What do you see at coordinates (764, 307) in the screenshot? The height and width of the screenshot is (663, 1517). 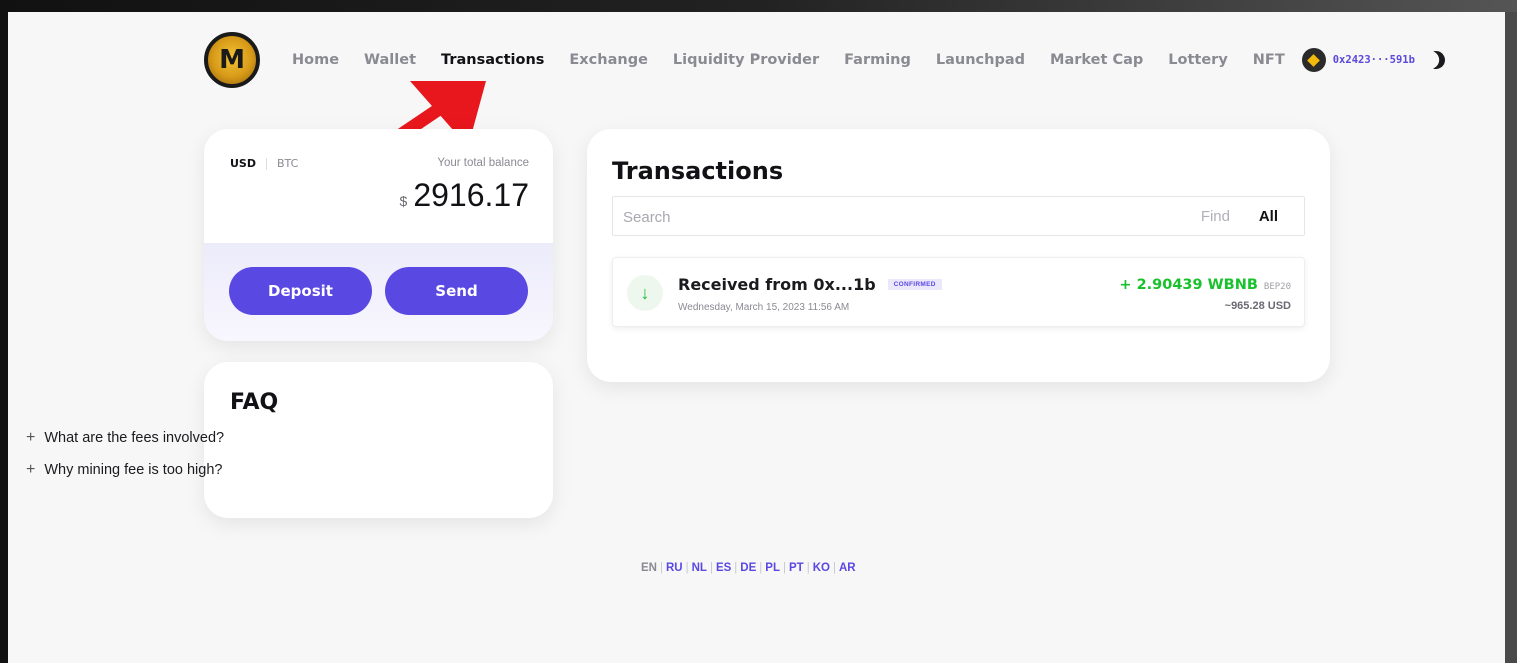 I see `transaction-date: Wednesday, March 15, 2023 11:56 AM` at bounding box center [764, 307].